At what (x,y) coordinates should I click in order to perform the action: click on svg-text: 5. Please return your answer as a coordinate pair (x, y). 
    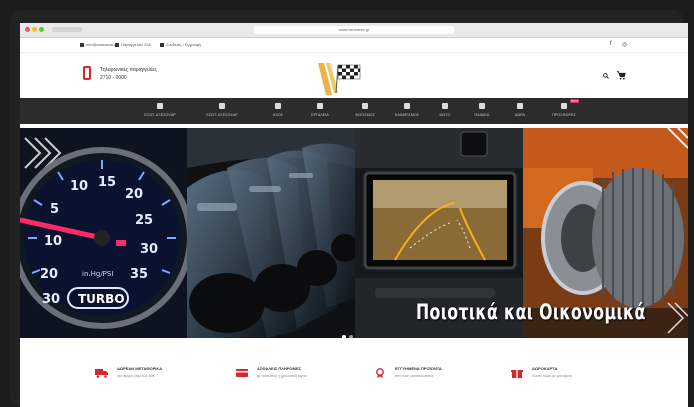
    Looking at the image, I should click on (54, 209).